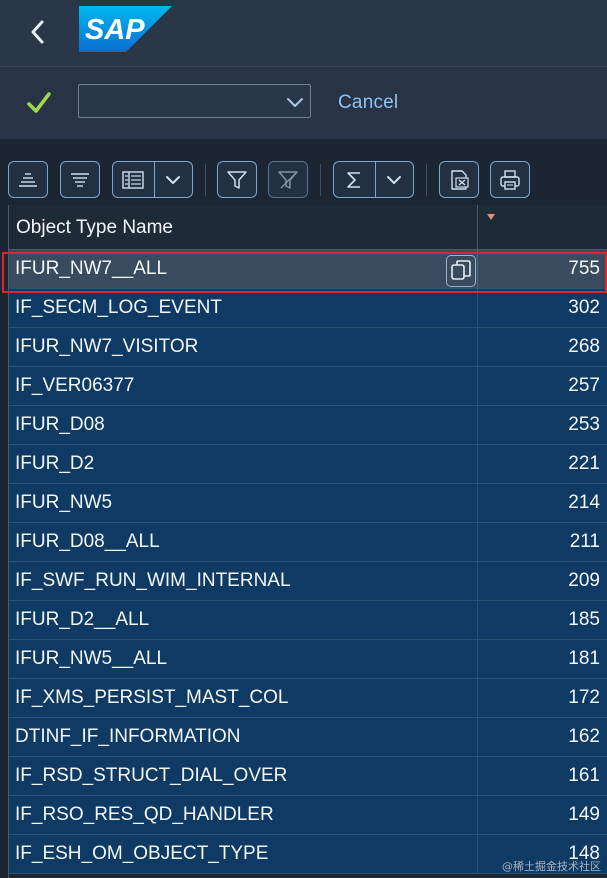 This screenshot has width=607, height=878. What do you see at coordinates (308, 698) in the screenshot?
I see `table-row: IF_XMS_PERSIST_MAST_COL 172` at bounding box center [308, 698].